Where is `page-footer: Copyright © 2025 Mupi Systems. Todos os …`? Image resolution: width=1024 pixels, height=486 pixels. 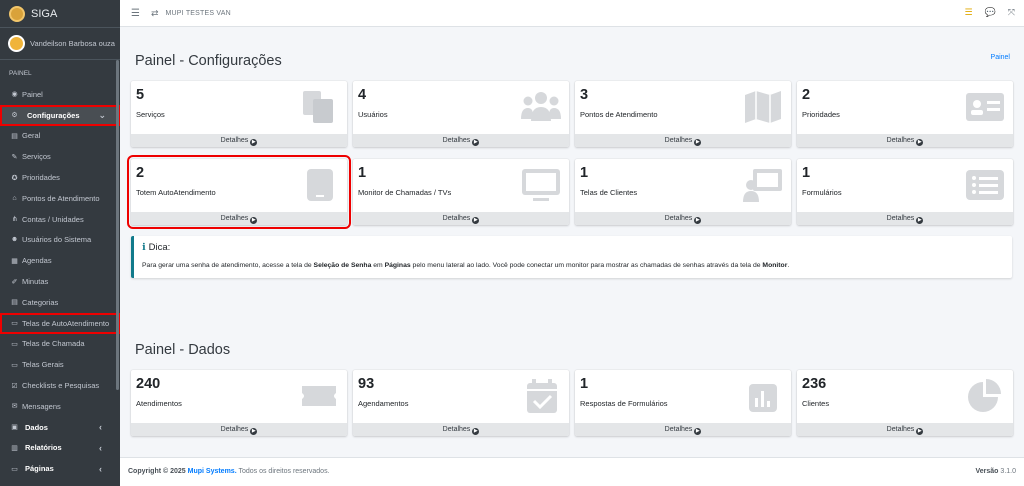
page-footer: Copyright © 2025 Mupi Systems. Todos os … is located at coordinates (572, 471).